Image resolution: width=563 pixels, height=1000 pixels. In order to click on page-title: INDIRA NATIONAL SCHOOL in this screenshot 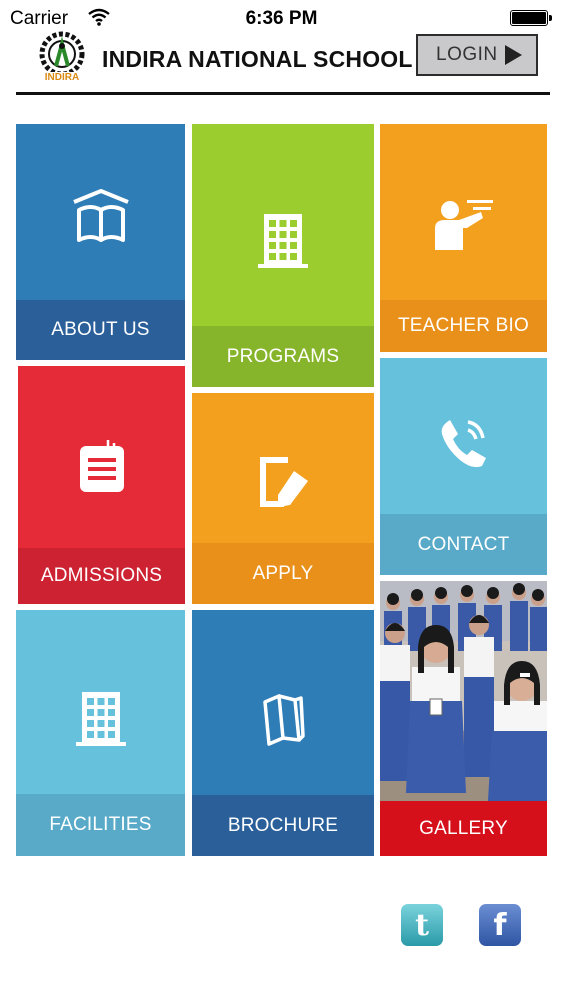, I will do `click(257, 59)`.